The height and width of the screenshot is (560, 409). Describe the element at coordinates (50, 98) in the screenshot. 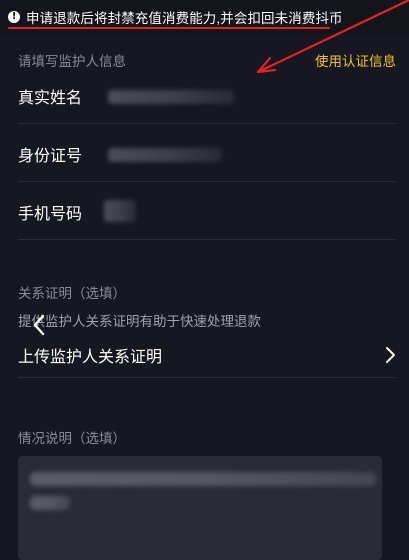

I see `real-name-label: 真实姓名` at that location.